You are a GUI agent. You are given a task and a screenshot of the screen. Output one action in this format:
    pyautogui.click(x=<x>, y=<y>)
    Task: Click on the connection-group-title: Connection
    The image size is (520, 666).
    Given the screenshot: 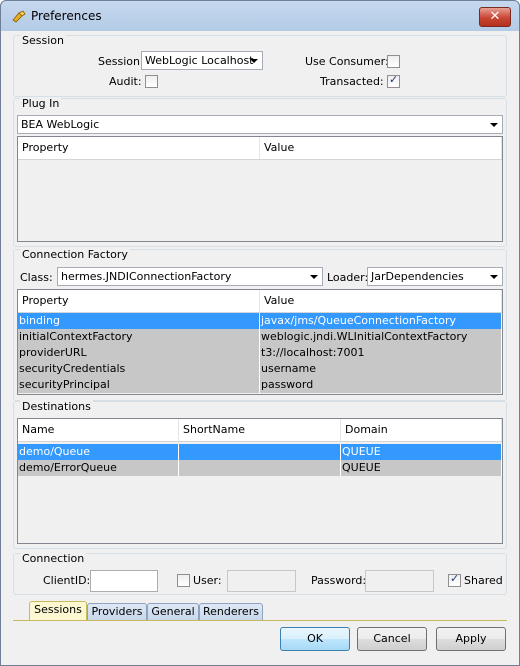 What is the action you would take?
    pyautogui.click(x=53, y=558)
    